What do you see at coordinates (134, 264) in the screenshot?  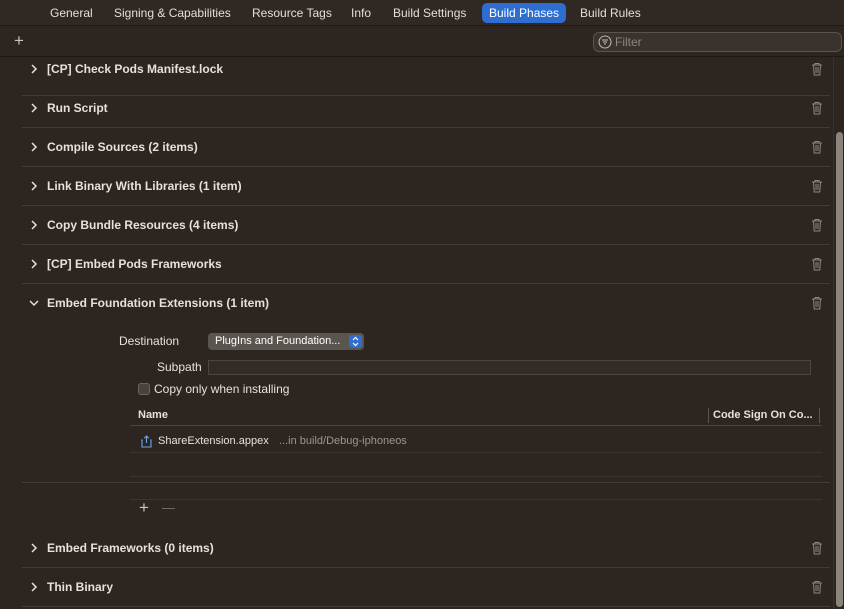 I see `phase-title: [CP] Embed Pods Frameworks` at bounding box center [134, 264].